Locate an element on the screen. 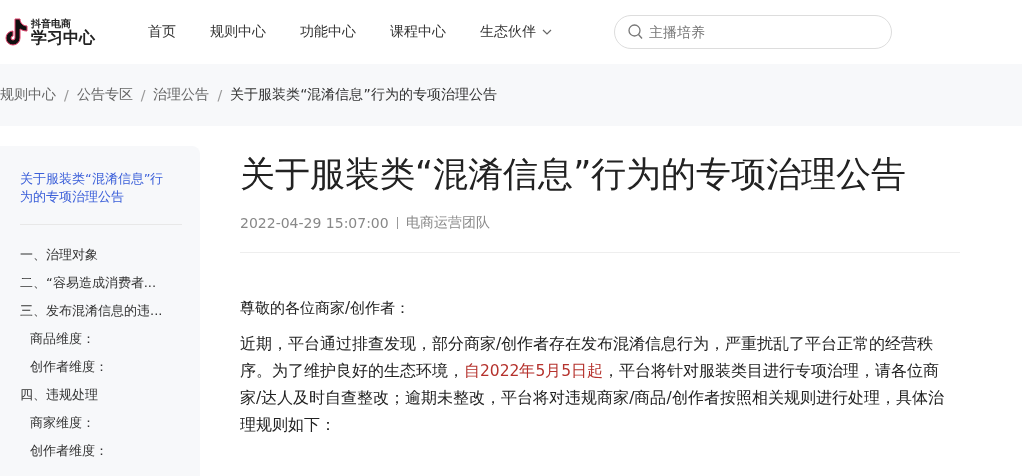 This screenshot has height=476, width=1022. paragraph: 近期，平台通过排查发现，部分商家/创作者存在发布混淆信息行为，严重扰乱了平台正常的经营秩序。为了维护良好的生态环境，自2022年5月5日起，平台将针对服装类目进行专项治理，请各位商家/达人及时自查整改；逾期未整改，平台将对违规商家/商品/创作者按照相关规则进行处理，具体治理规则如下： is located at coordinates (592, 385).